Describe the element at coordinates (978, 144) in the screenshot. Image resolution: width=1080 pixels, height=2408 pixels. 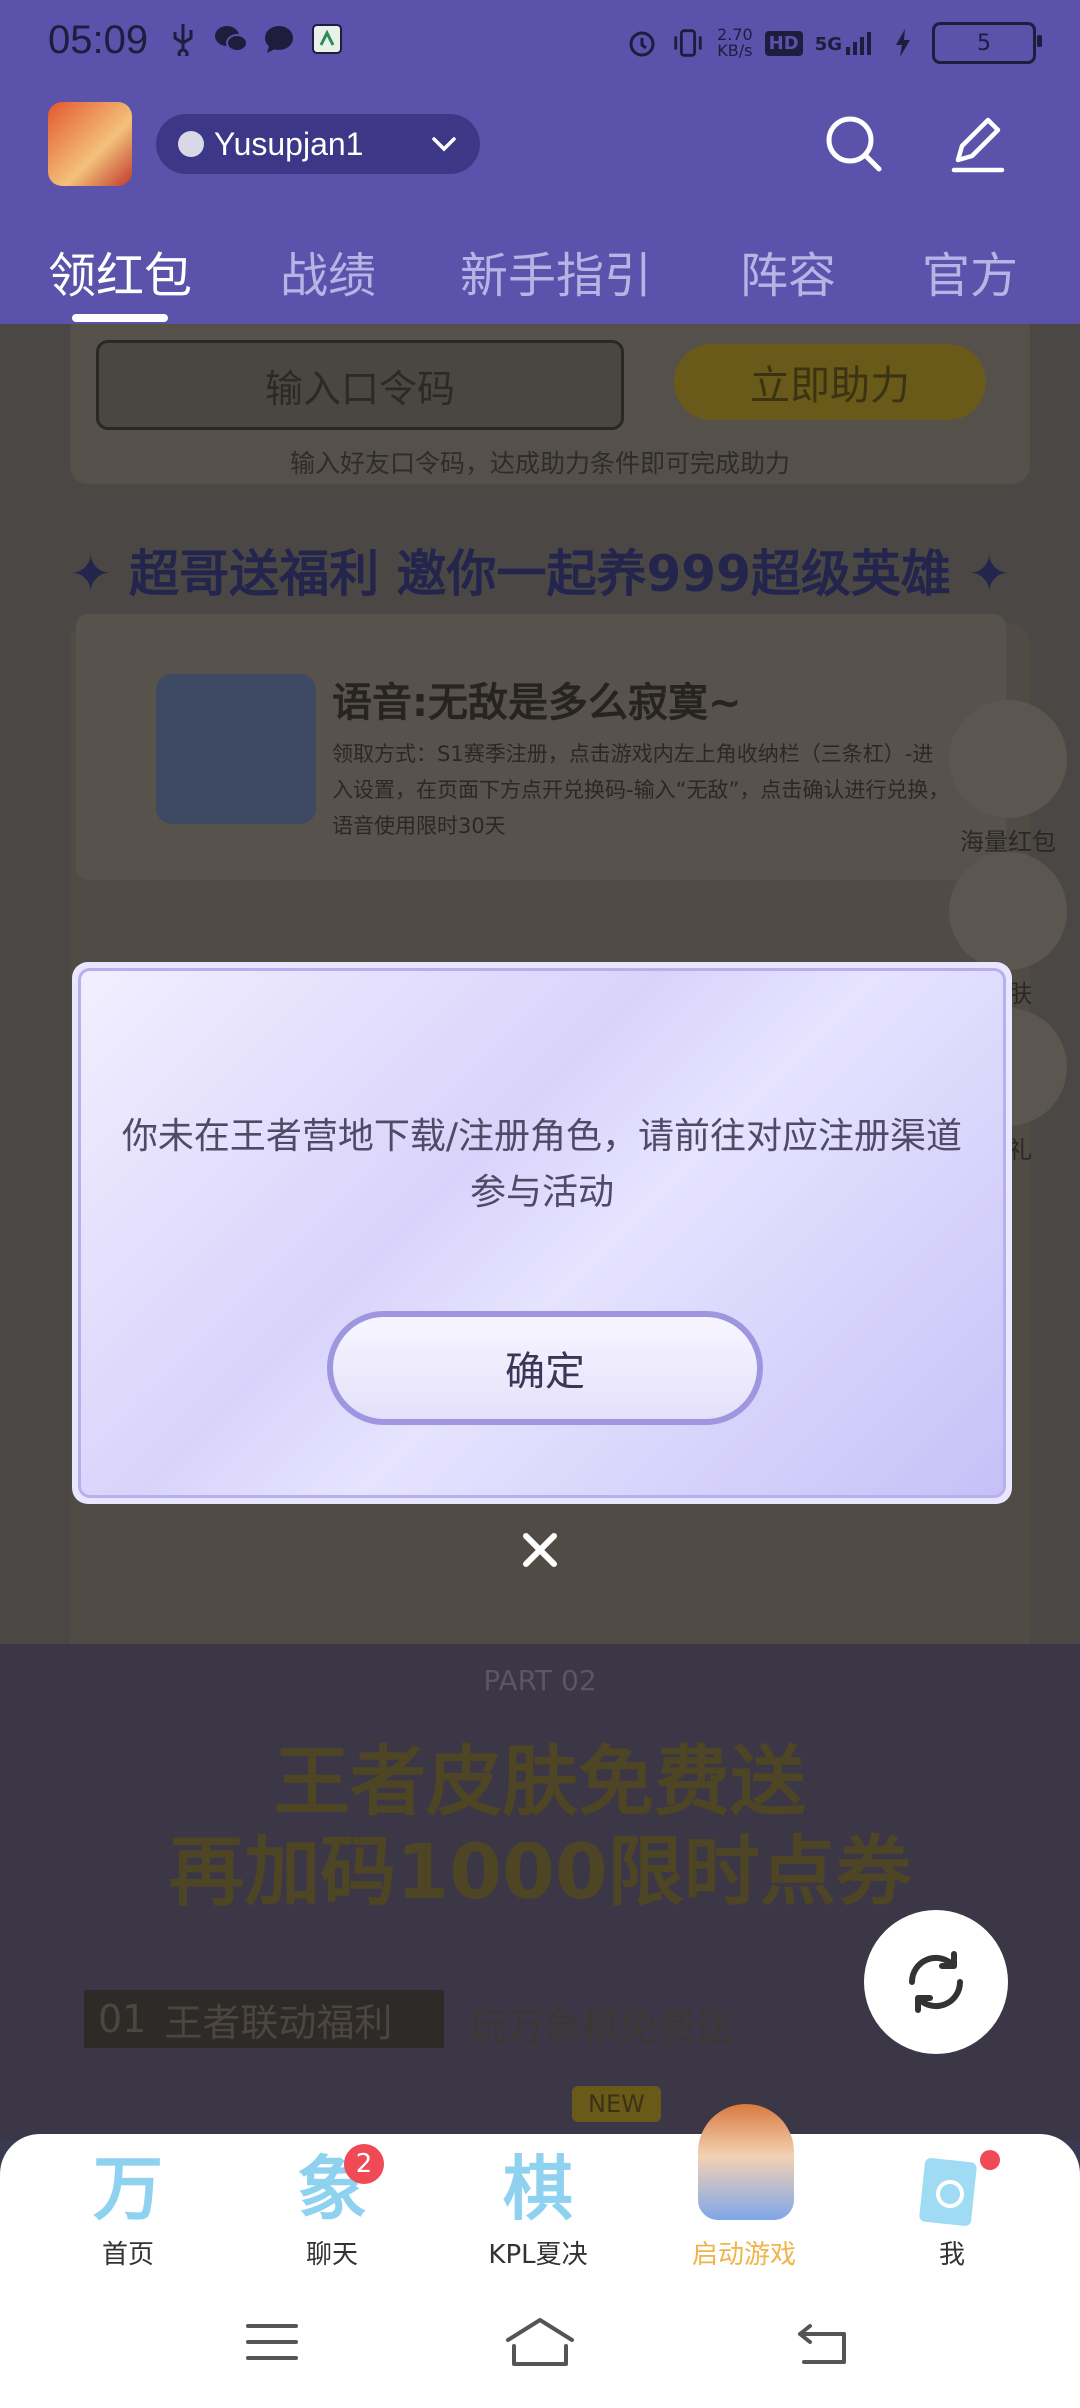
I see `edit-icon` at that location.